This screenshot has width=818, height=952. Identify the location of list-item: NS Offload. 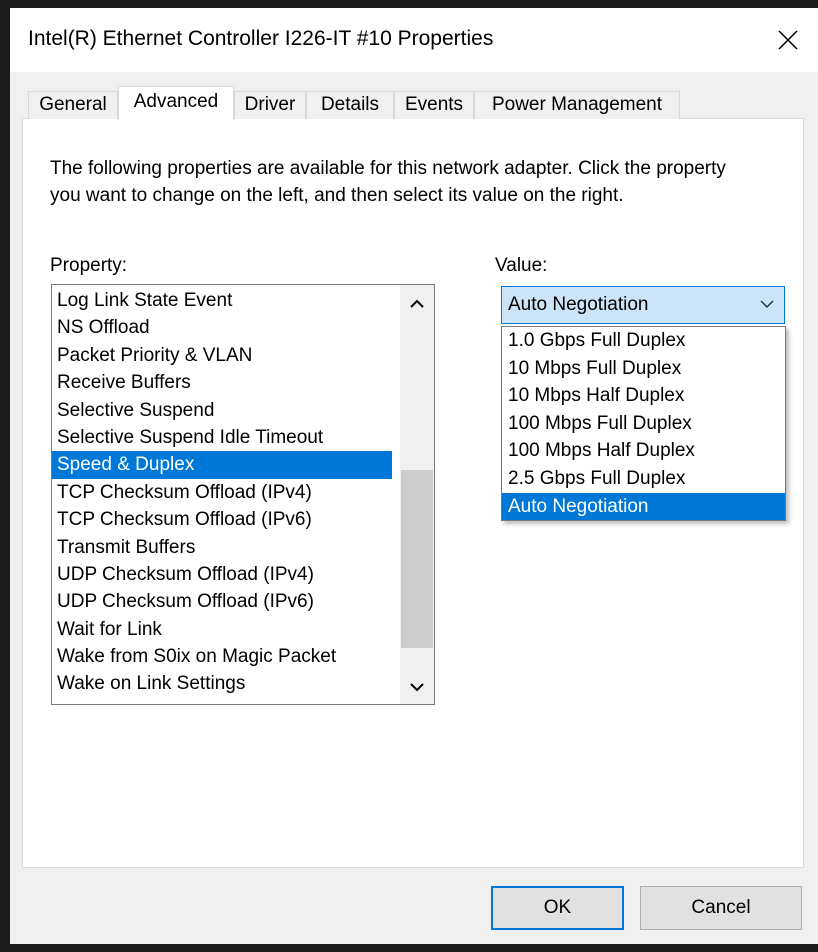
(222, 327).